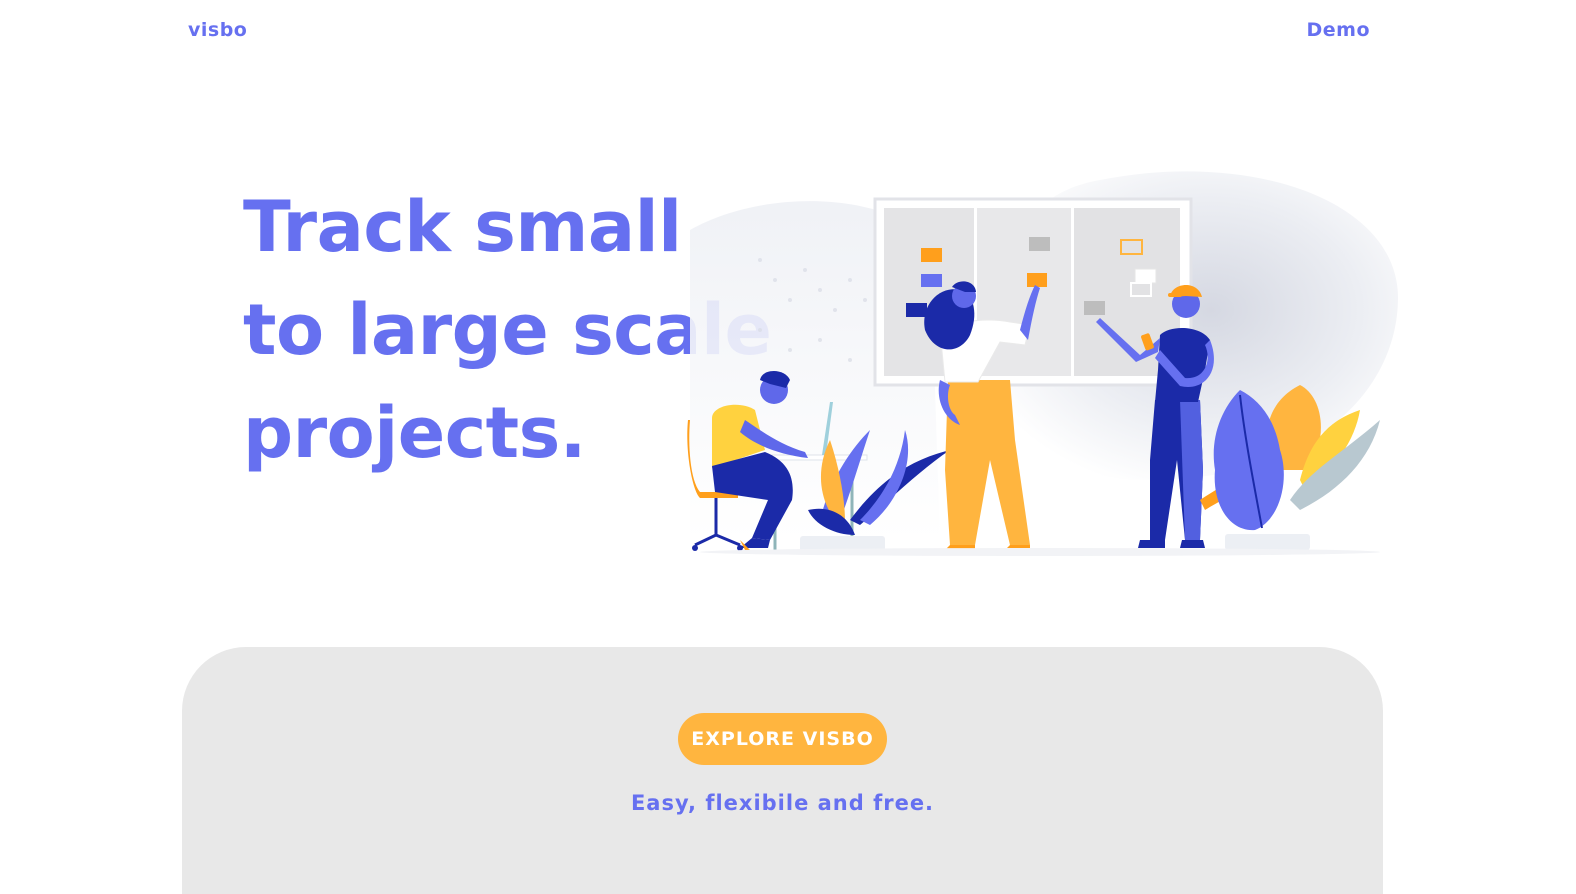  Describe the element at coordinates (217, 30) in the screenshot. I see `brand-logo-link: visbo` at that location.